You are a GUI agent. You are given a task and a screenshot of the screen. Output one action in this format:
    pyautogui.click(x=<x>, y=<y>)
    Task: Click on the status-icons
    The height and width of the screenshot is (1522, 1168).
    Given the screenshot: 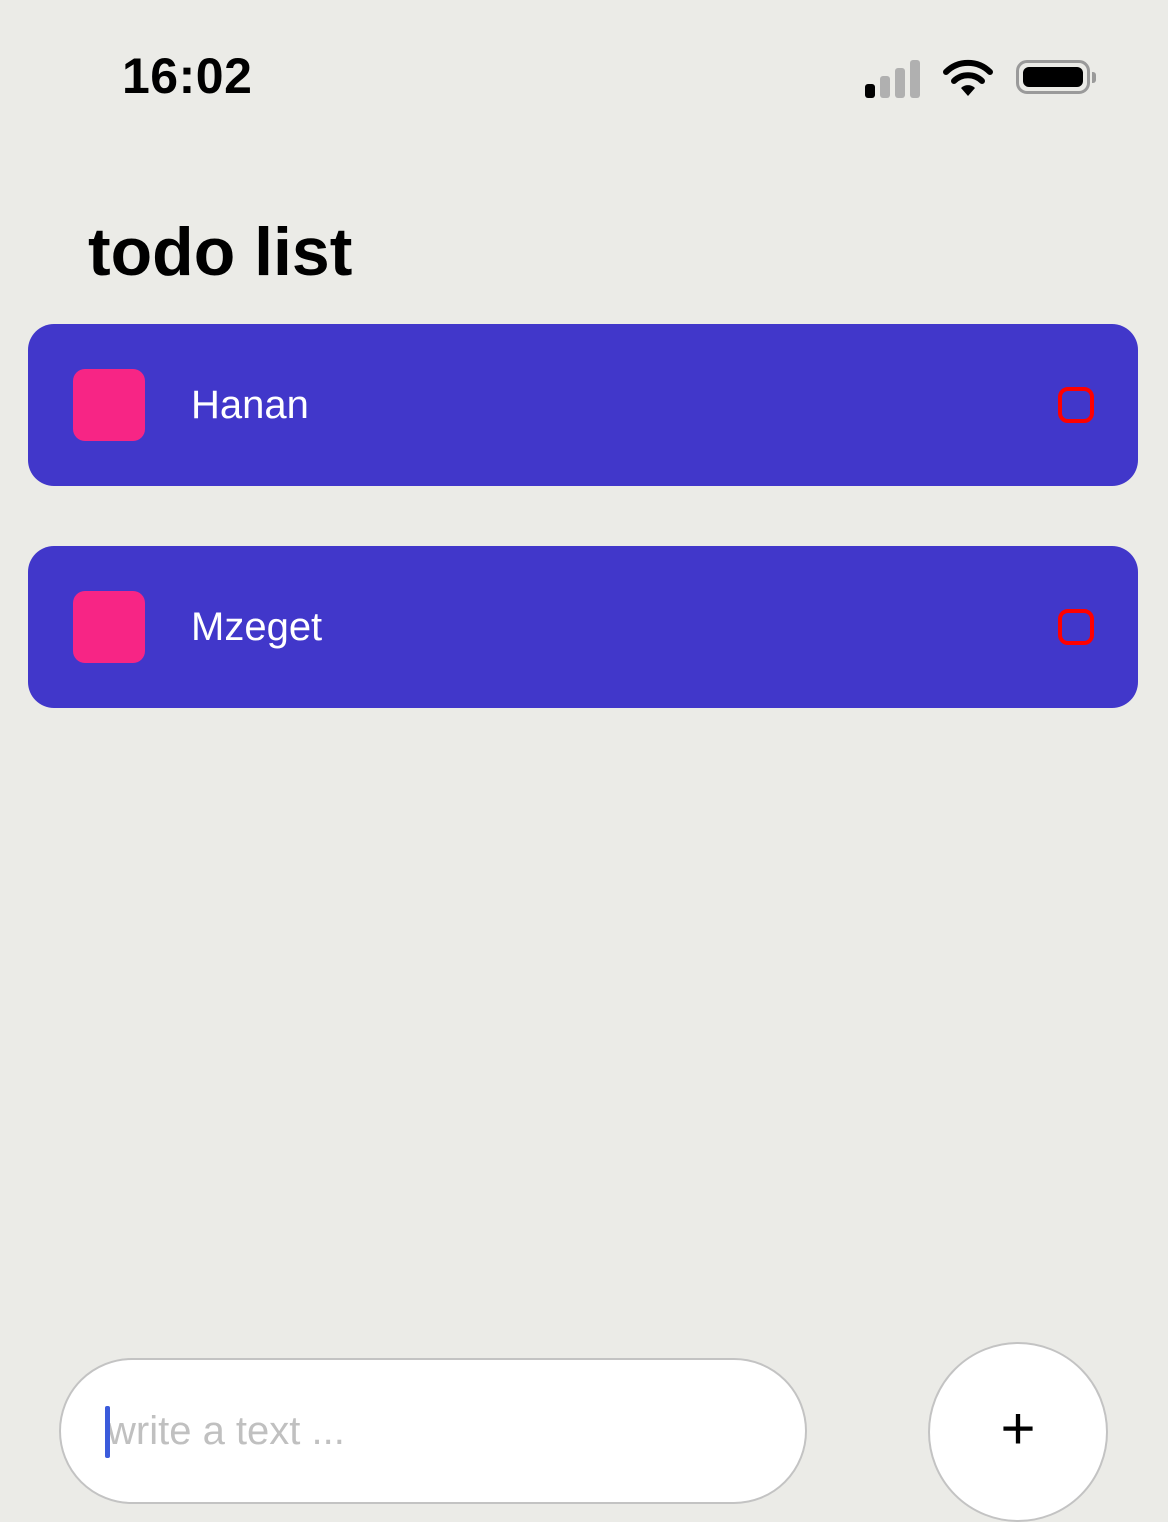 What is the action you would take?
    pyautogui.click(x=980, y=76)
    